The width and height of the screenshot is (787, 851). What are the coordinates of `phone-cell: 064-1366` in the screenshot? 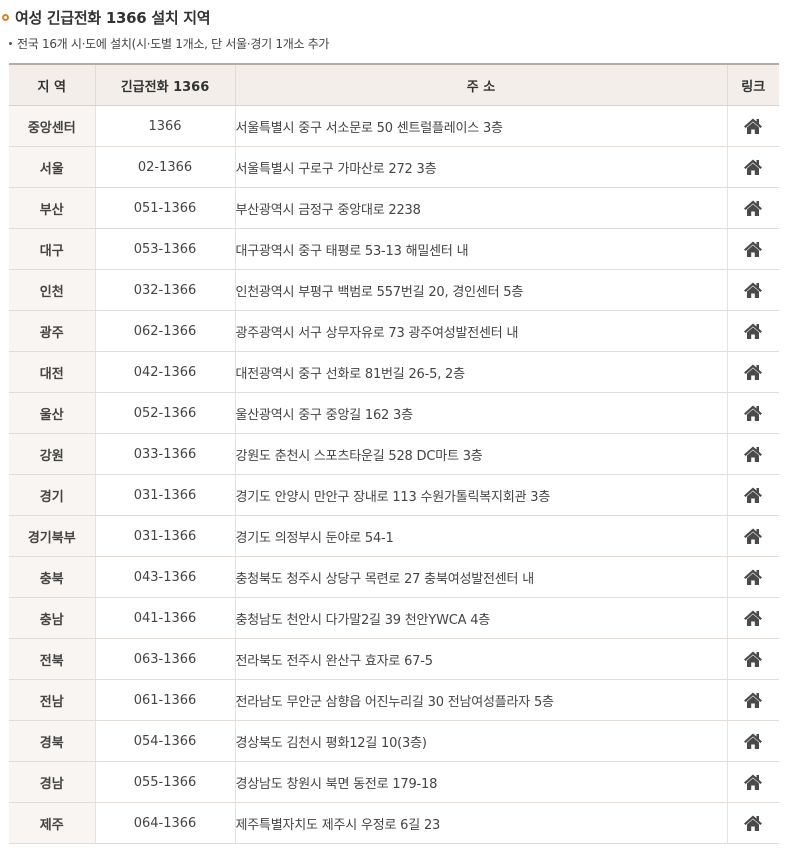 It's located at (164, 823).